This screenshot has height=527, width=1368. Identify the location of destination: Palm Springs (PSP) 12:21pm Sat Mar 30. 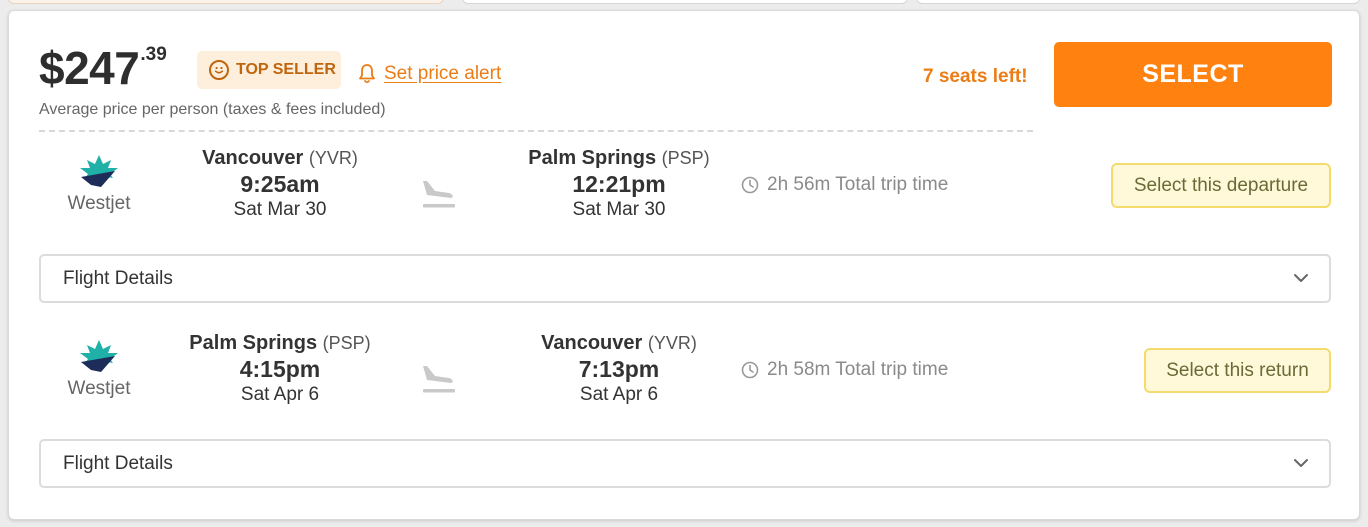
(619, 184).